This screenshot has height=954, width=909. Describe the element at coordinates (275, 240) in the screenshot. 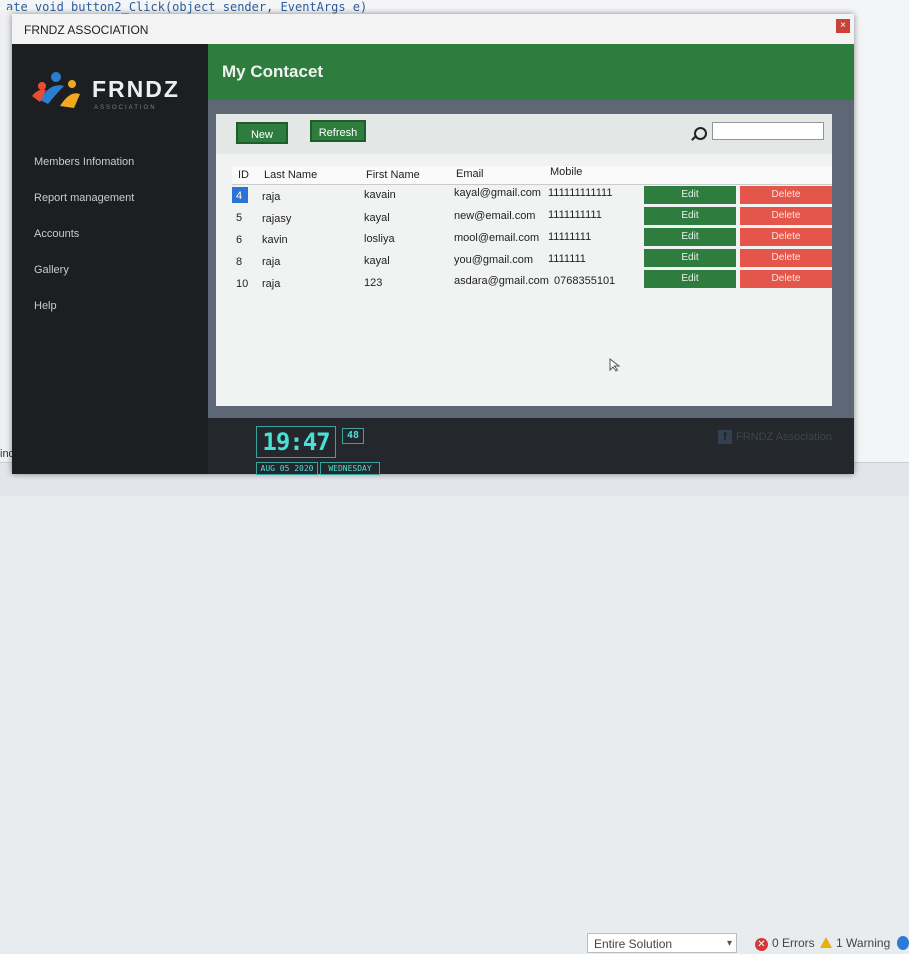

I see `cell-last-name: kavin` at that location.